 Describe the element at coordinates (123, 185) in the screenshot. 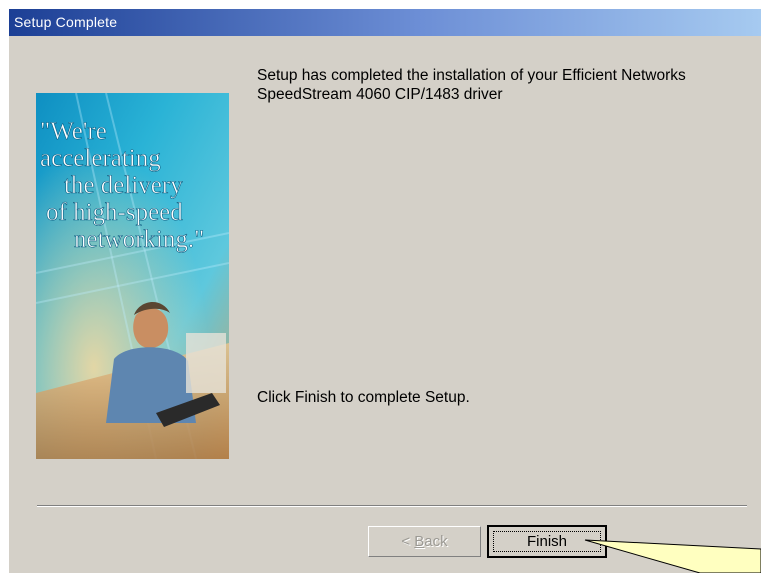

I see `svg-text: the delivery` at that location.